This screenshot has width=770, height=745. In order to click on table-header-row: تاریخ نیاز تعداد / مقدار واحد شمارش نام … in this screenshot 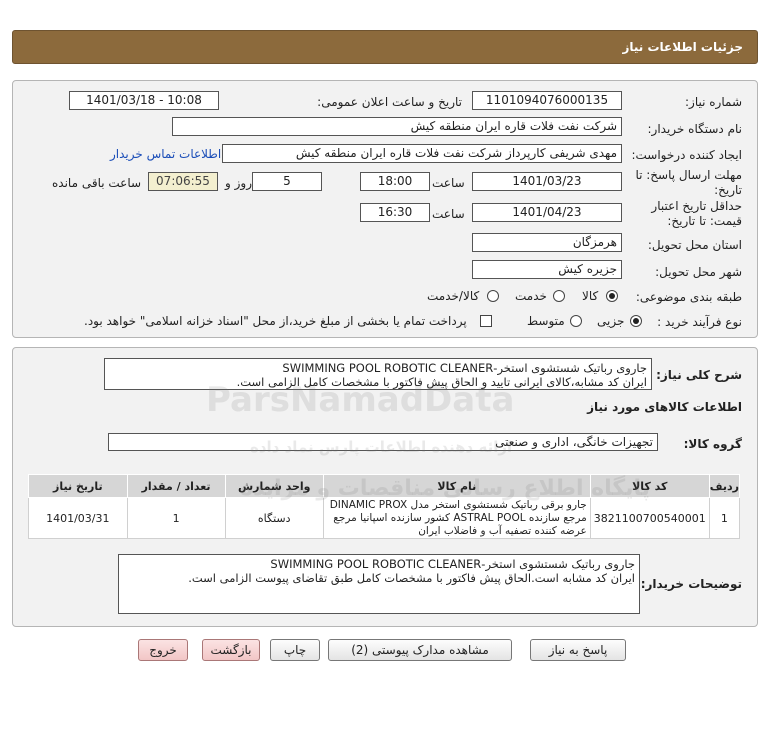, I will do `click(384, 486)`.